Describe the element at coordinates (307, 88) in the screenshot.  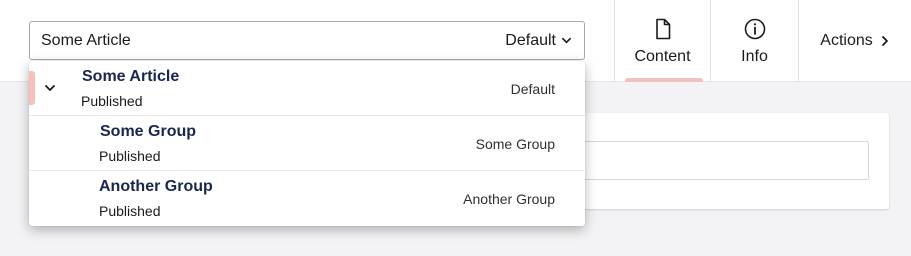
I see `variant-option-some-article: Some Article Published Default` at that location.